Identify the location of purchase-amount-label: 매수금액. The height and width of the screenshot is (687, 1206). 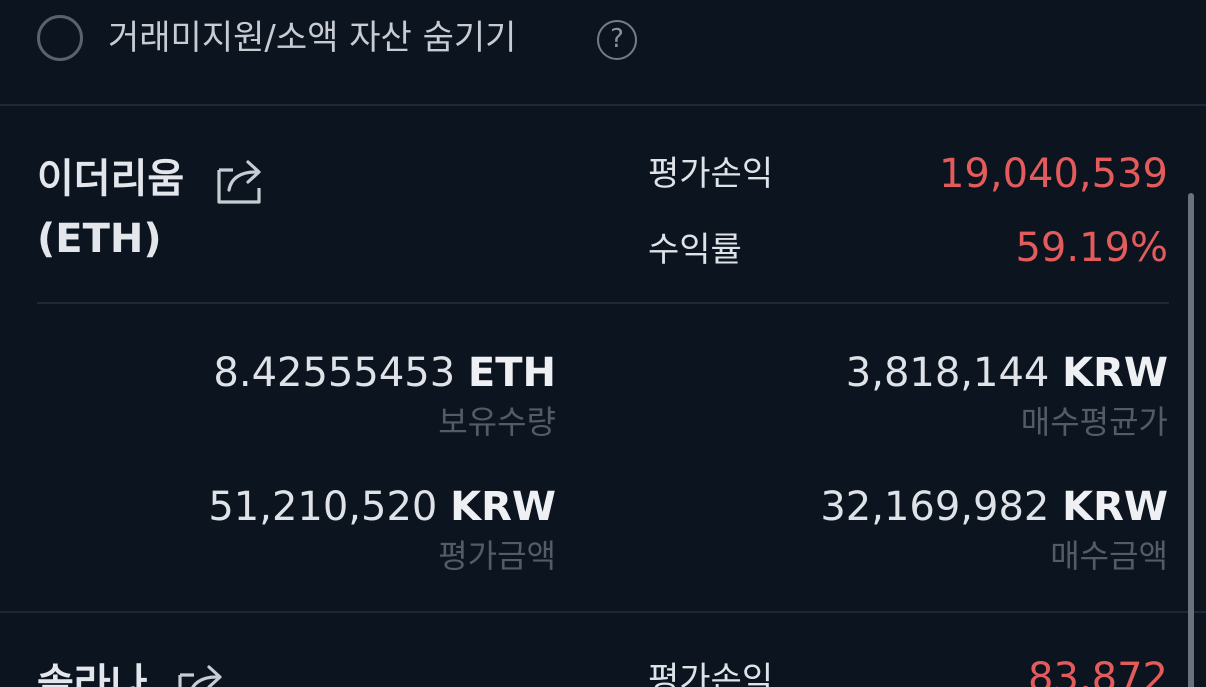
(1109, 556).